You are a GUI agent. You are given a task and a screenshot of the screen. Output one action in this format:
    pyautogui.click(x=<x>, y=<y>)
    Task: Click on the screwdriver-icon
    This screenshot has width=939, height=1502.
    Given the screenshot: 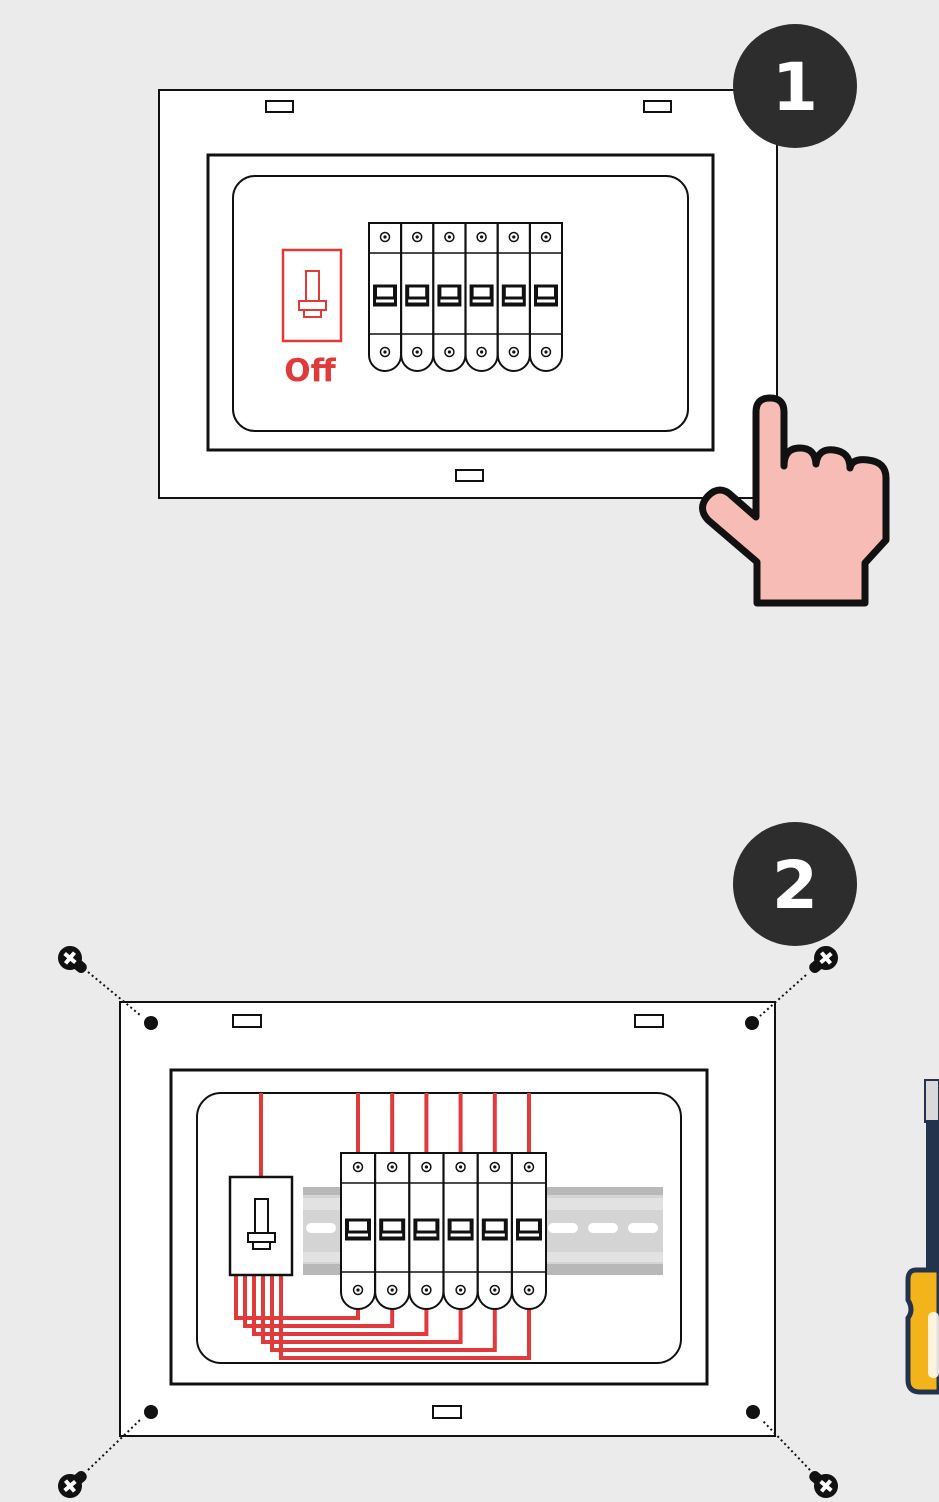 What is the action you would take?
    pyautogui.click(x=922, y=1237)
    